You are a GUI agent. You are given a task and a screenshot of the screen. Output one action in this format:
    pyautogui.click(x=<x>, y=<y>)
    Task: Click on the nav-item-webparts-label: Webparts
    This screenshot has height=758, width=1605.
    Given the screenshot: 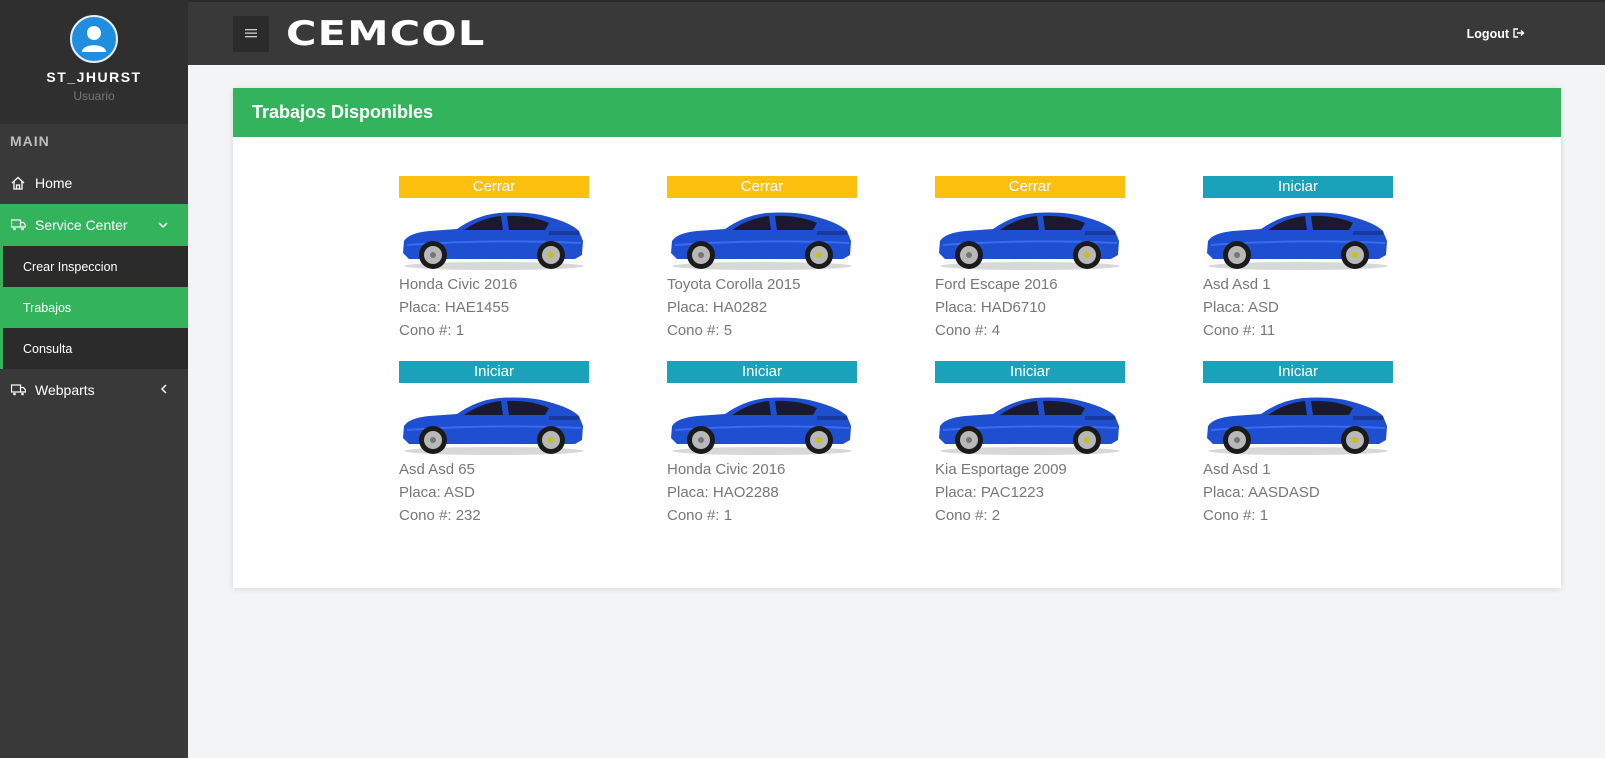 What is the action you would take?
    pyautogui.click(x=65, y=390)
    